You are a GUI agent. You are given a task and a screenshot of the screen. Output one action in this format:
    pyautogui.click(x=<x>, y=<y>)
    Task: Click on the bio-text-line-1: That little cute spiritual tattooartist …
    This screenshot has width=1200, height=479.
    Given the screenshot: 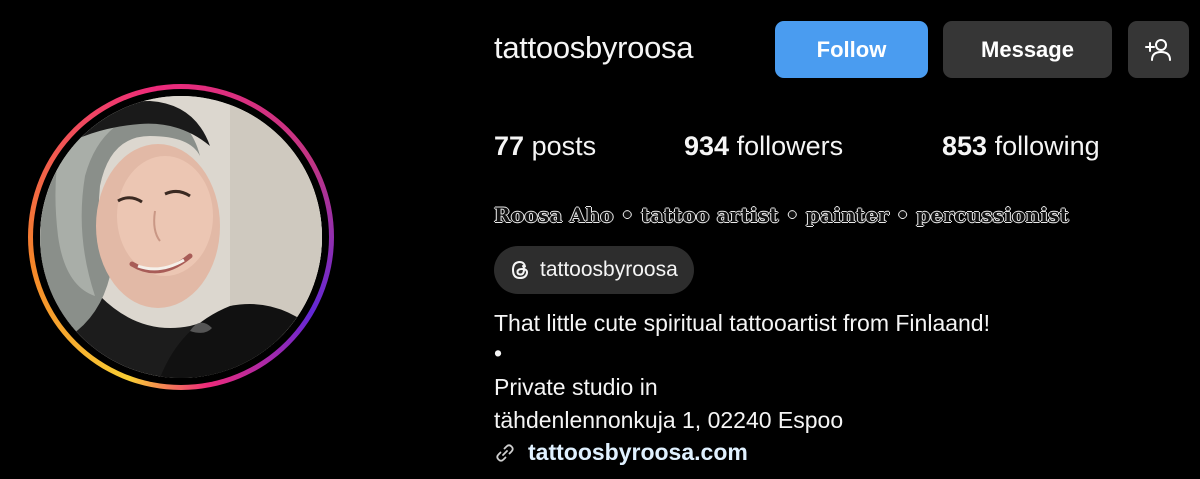 What is the action you would take?
    pyautogui.click(x=742, y=323)
    